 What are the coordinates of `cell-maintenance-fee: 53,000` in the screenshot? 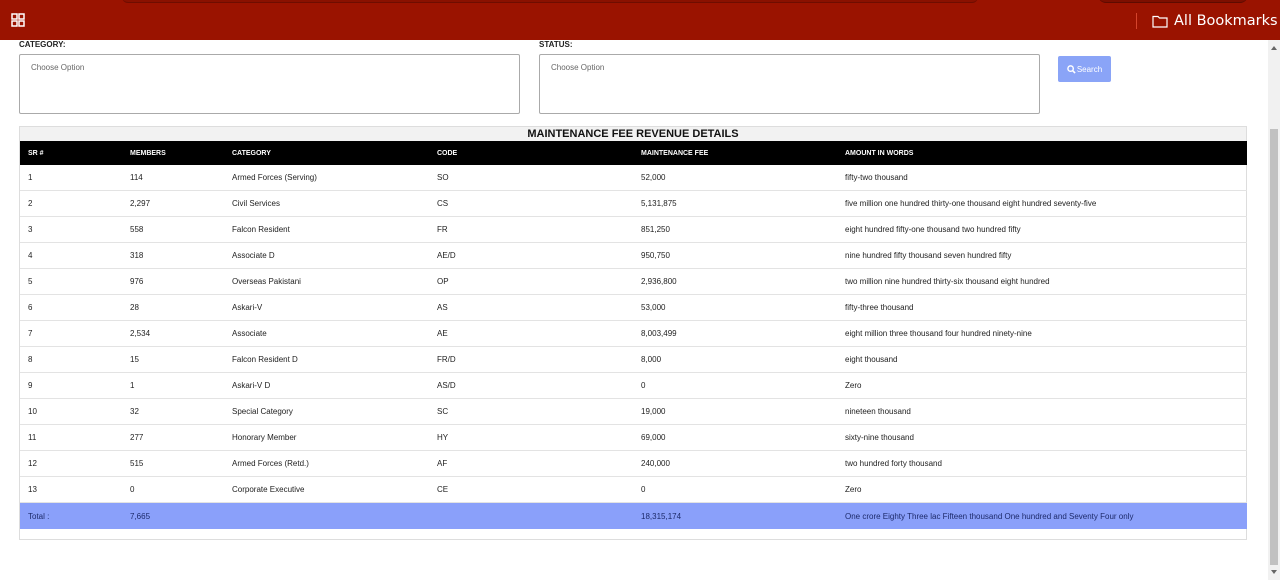 It's located at (735, 307).